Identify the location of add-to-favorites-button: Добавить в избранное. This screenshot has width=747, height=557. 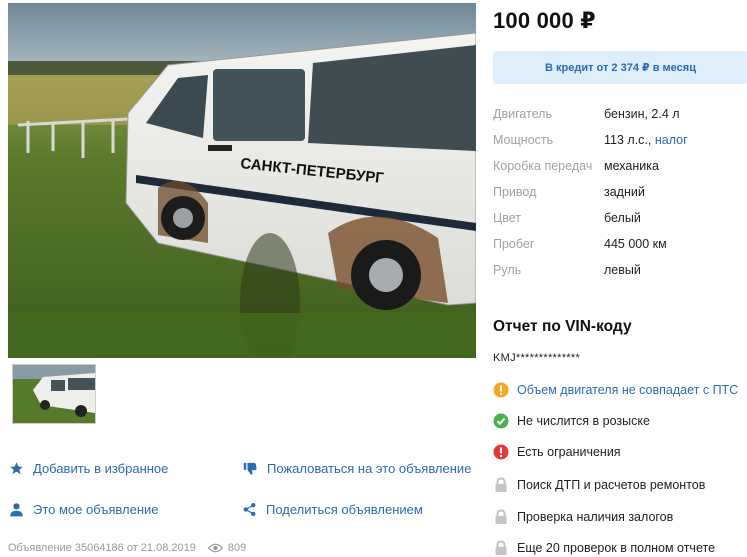
(88, 468).